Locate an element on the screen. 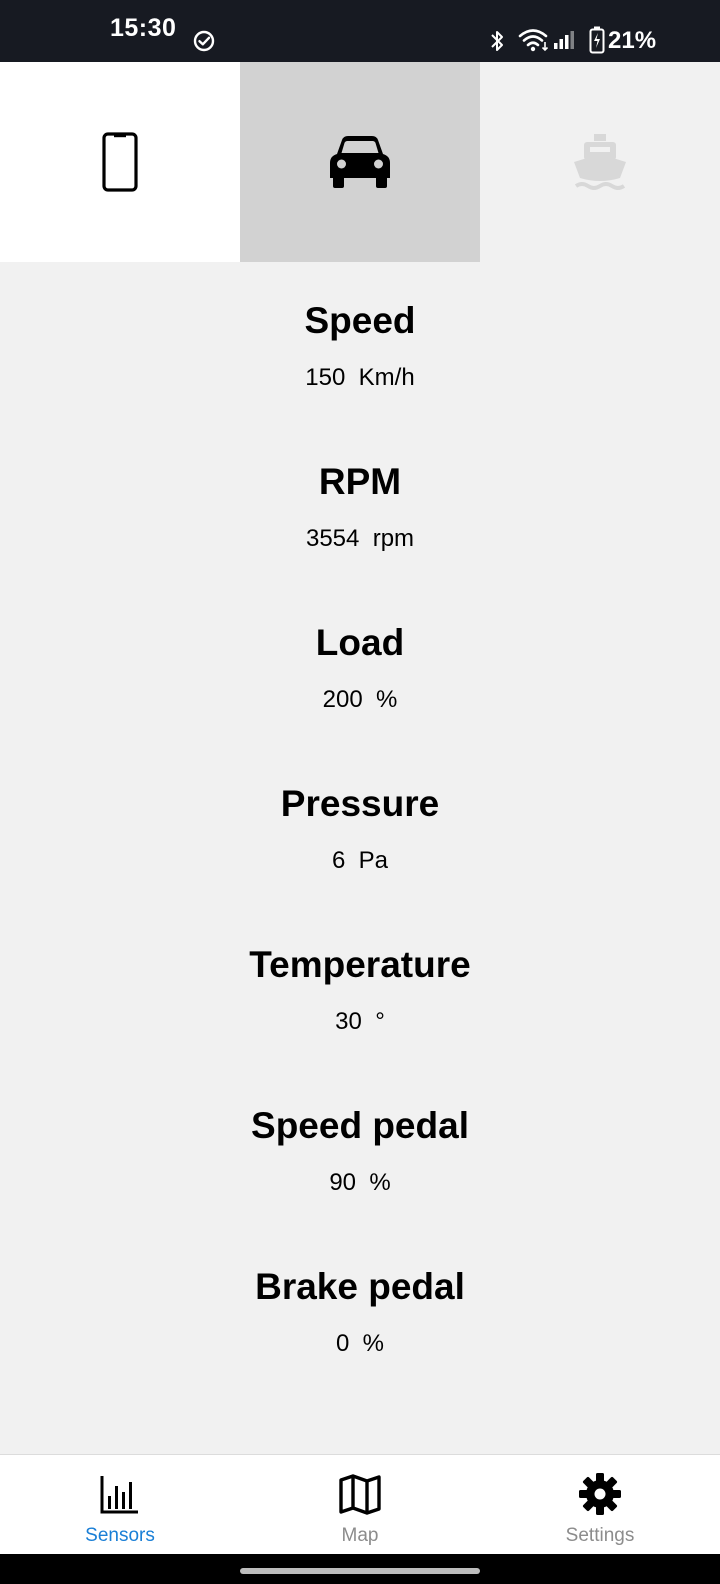  sensor-speed-pedal: Speed pedal 90 % is located at coordinates (360, 1147).